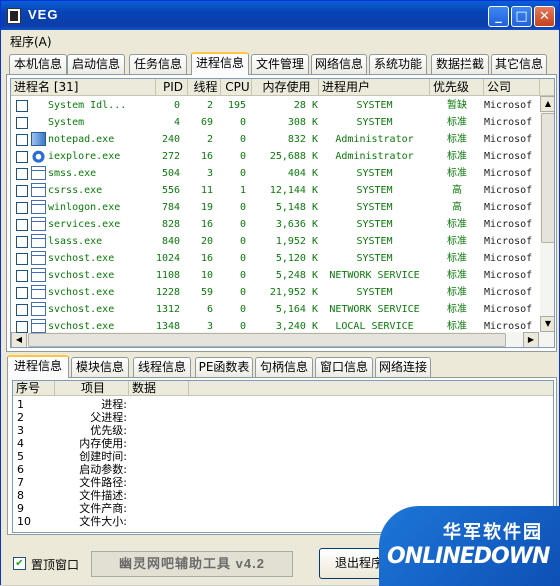 The width and height of the screenshot is (560, 586). I want to click on detail-row: 3 优先级:, so click(283, 430).